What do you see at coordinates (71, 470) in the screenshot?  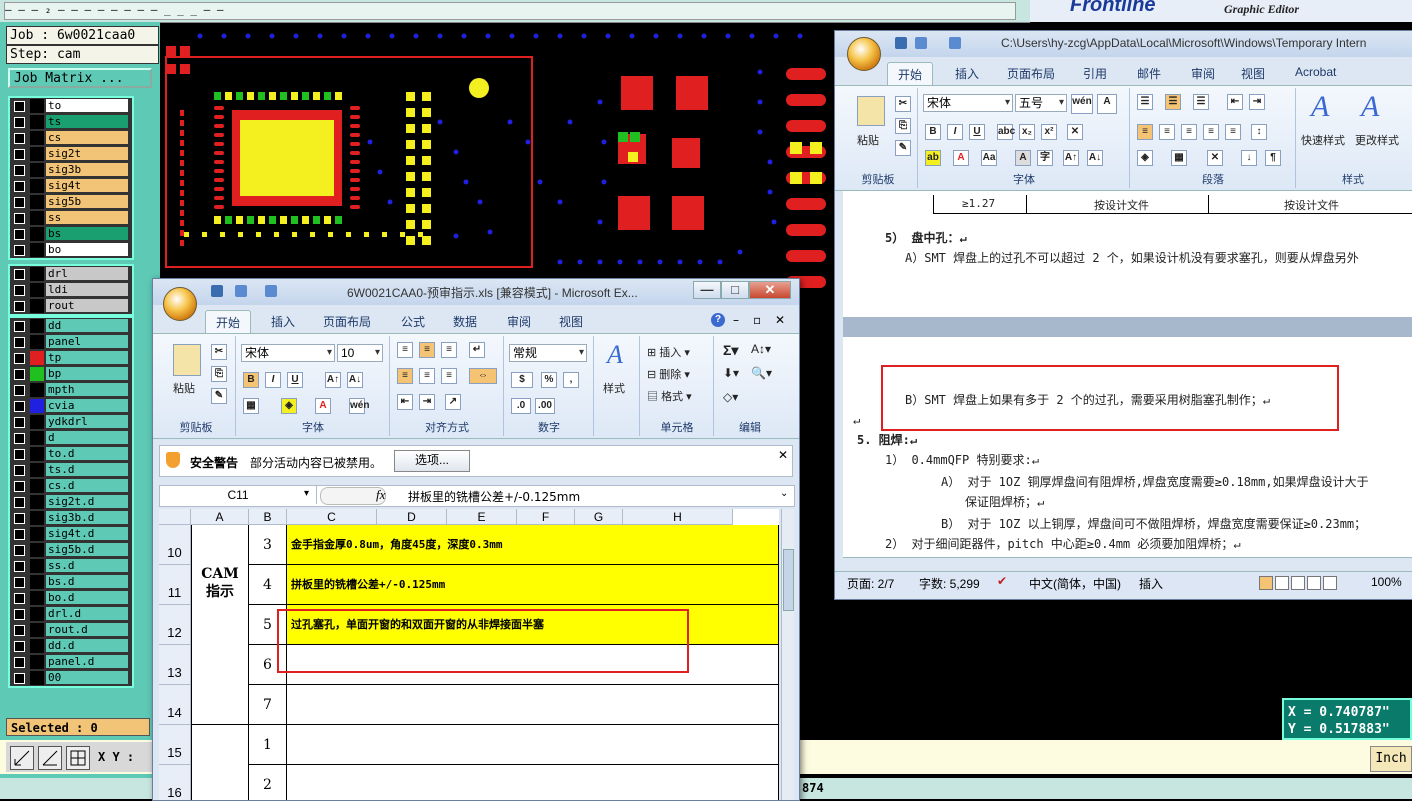 I see `layer-row: ts.d` at bounding box center [71, 470].